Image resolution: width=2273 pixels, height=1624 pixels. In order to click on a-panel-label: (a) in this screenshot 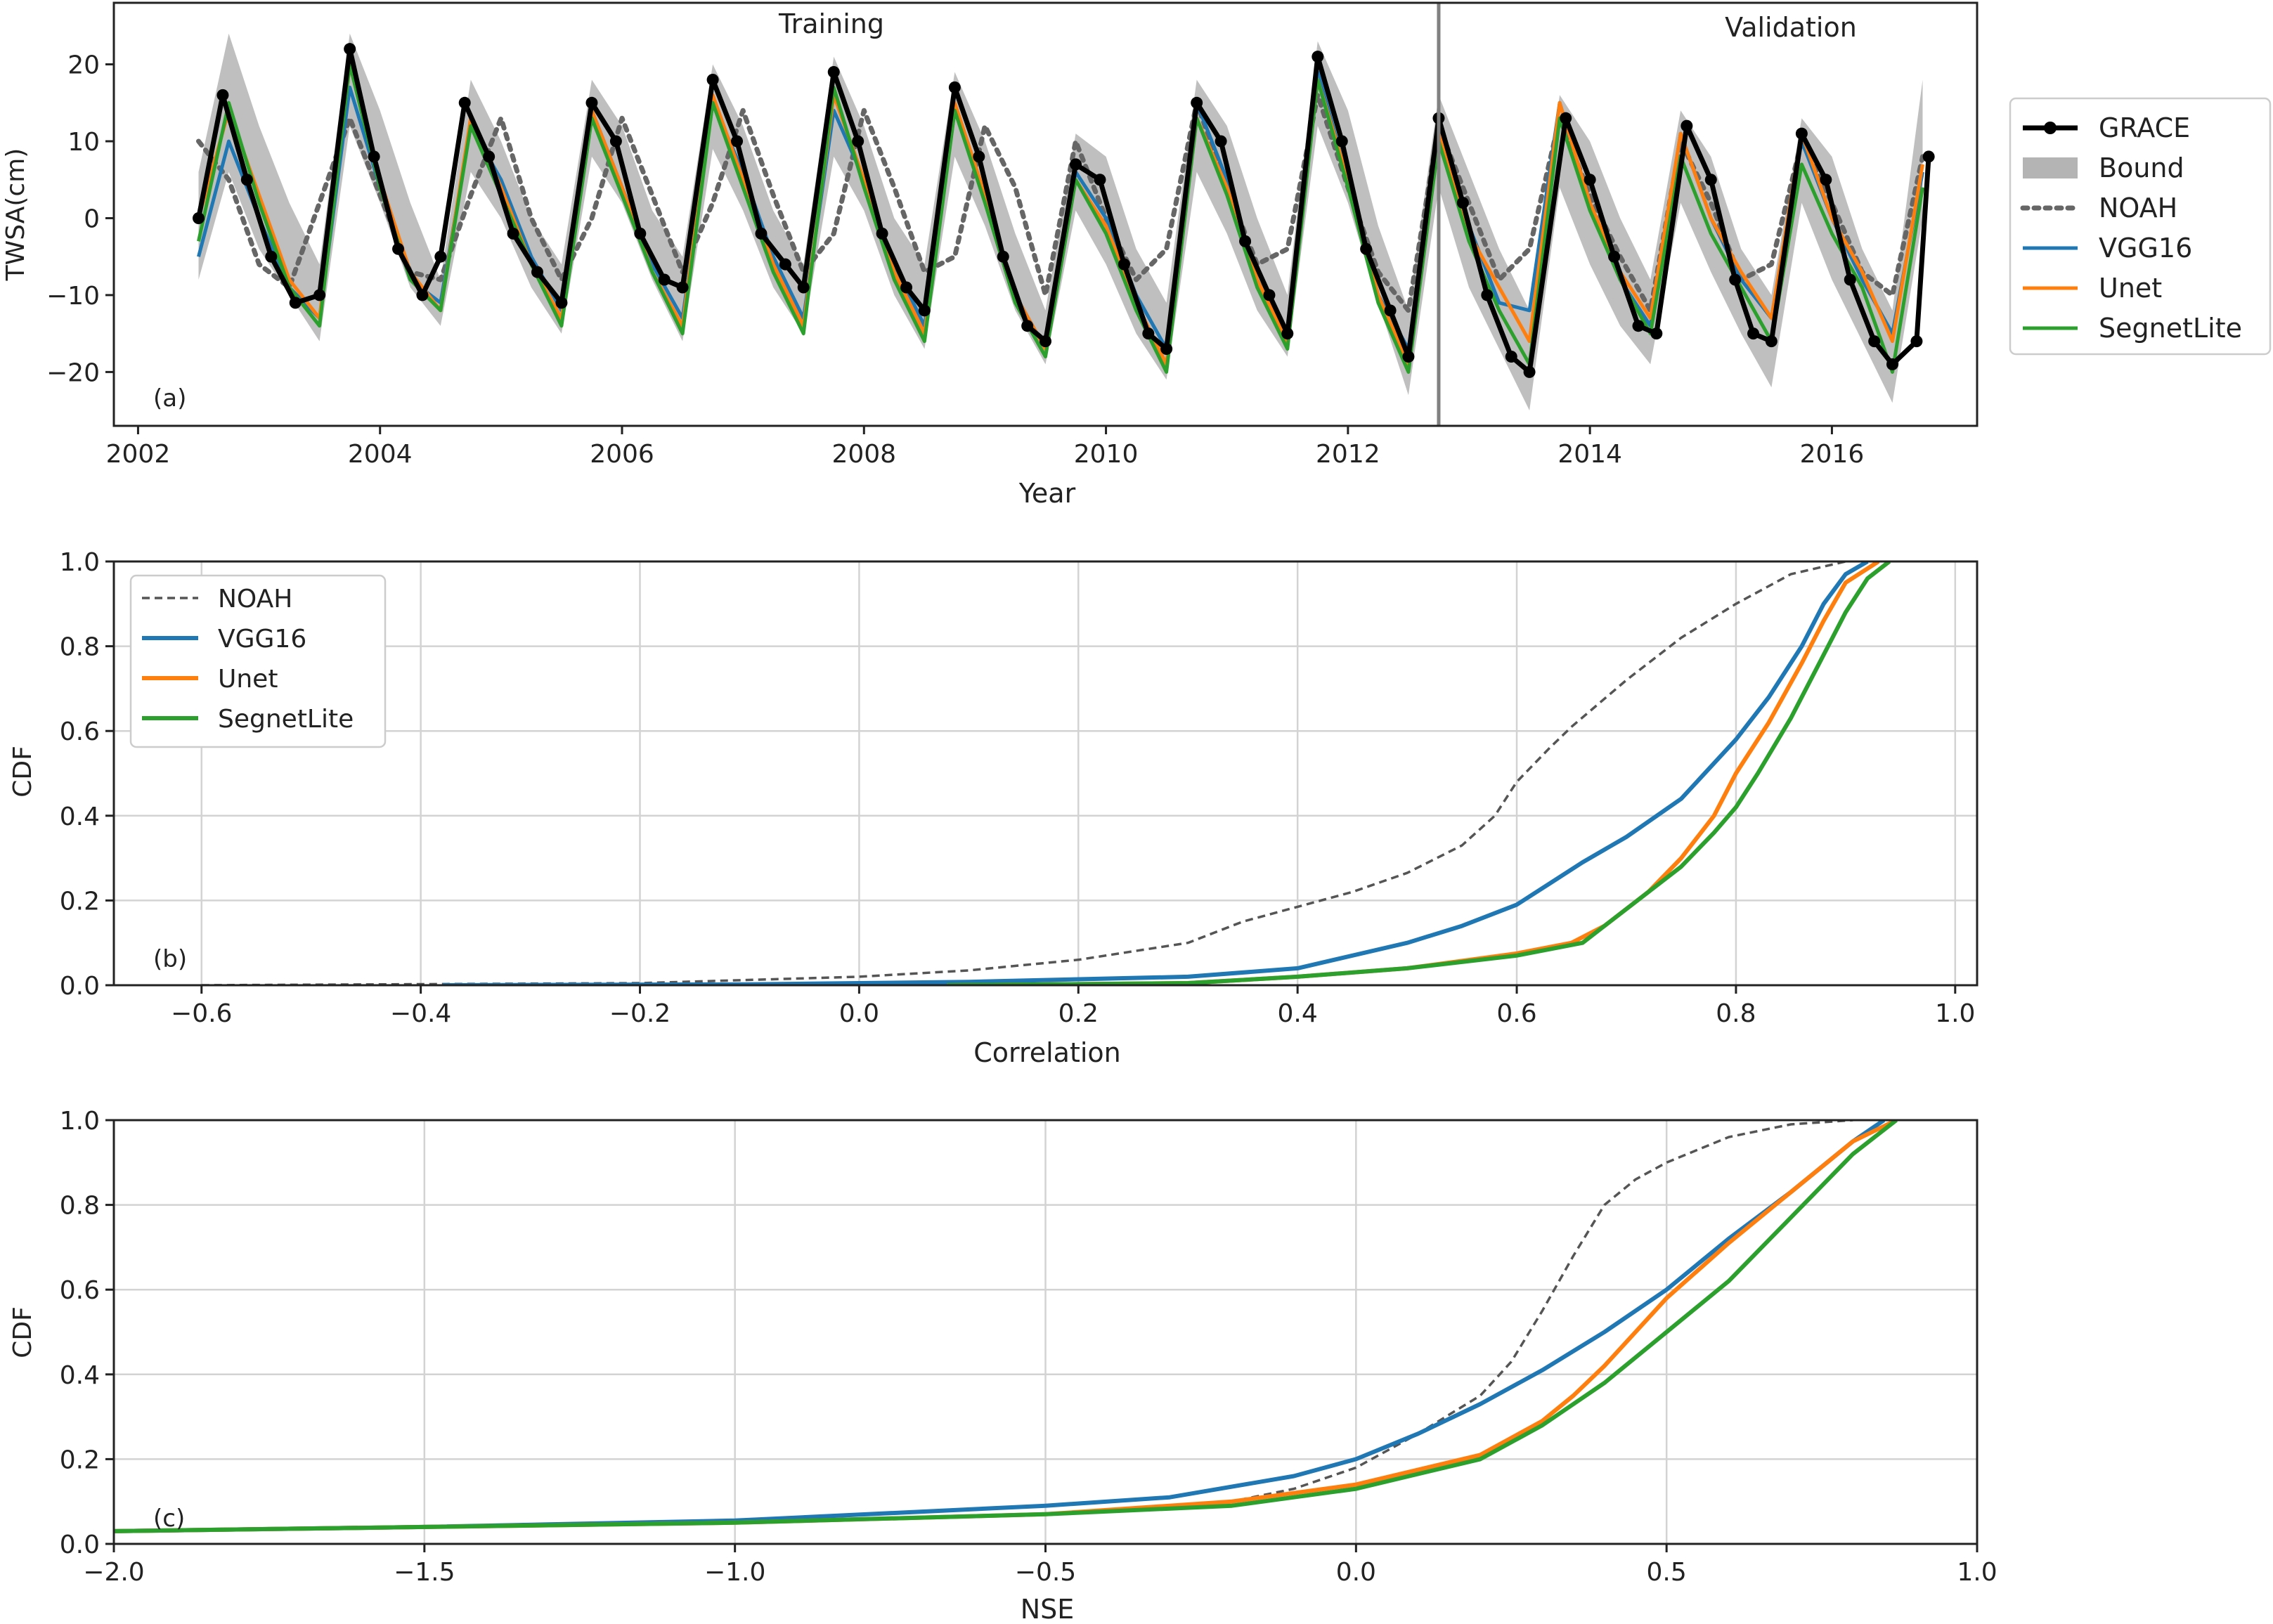, I will do `click(169, 398)`.